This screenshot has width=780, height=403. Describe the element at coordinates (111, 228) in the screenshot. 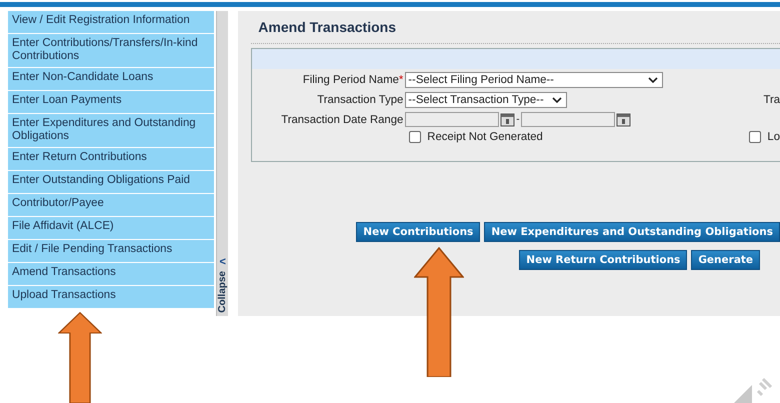

I see `sidebar-item: File Affidavit (ALCE)` at that location.